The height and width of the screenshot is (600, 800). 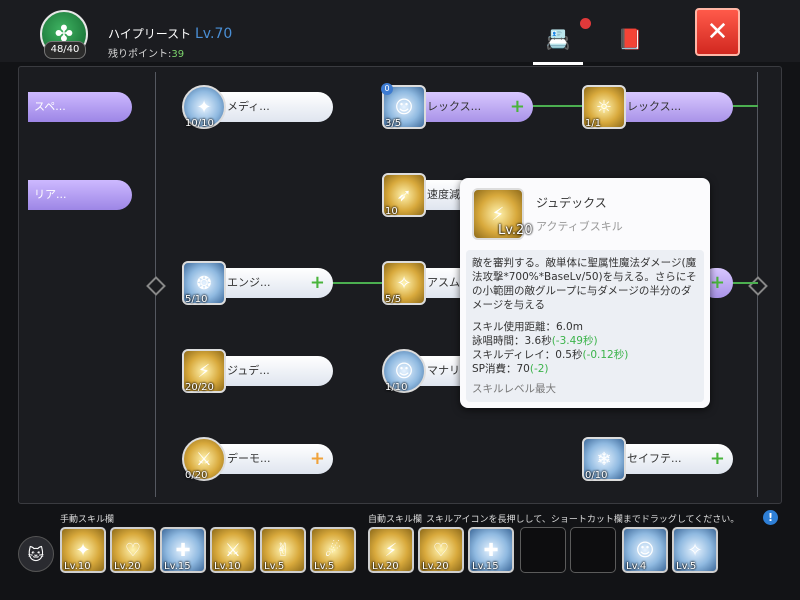 What do you see at coordinates (387, 89) in the screenshot?
I see `info-badge: 0` at bounding box center [387, 89].